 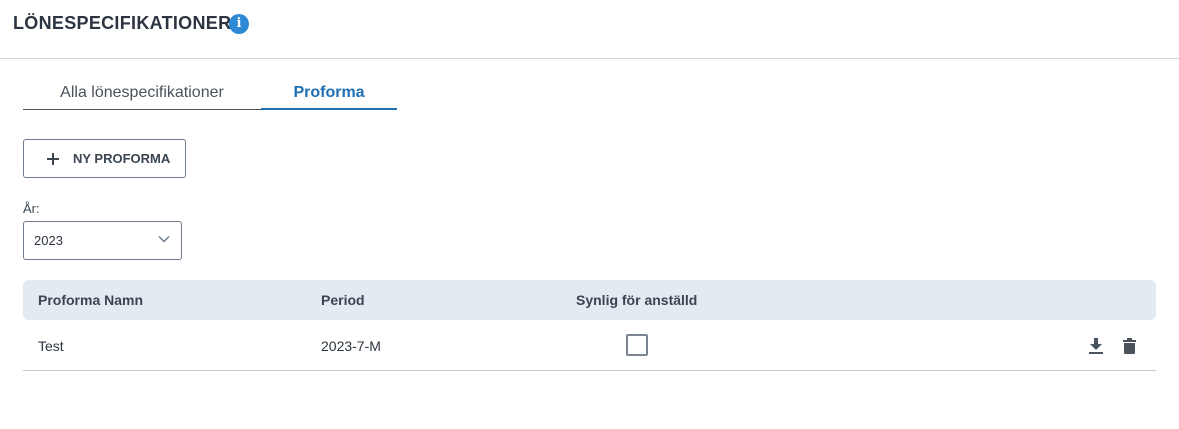 I want to click on tab-proforma: Proforma, so click(x=329, y=95).